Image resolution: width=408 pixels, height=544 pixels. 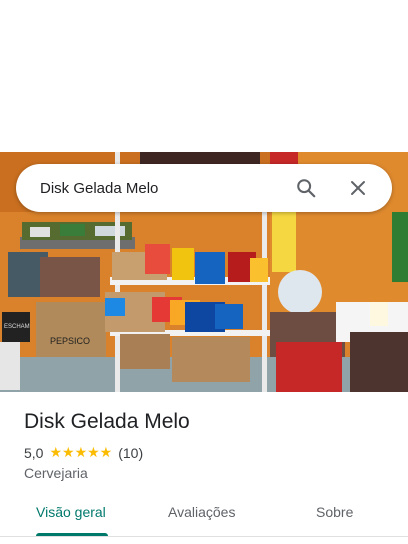 I want to click on search-icon, so click(x=306, y=188).